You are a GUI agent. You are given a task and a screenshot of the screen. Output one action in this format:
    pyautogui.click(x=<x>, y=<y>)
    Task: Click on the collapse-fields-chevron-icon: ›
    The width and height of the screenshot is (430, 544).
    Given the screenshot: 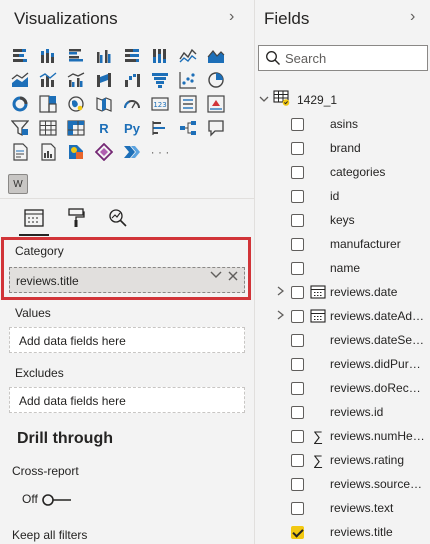 What is the action you would take?
    pyautogui.click(x=412, y=17)
    